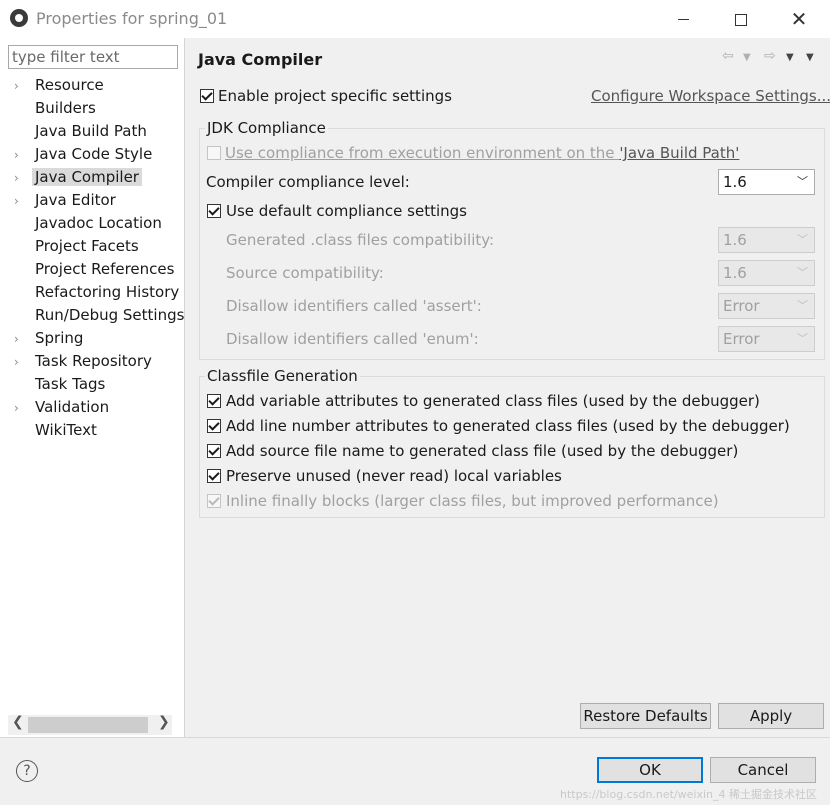 Image resolution: width=830 pixels, height=805 pixels. Describe the element at coordinates (771, 716) in the screenshot. I see `apply-button: Apply` at that location.